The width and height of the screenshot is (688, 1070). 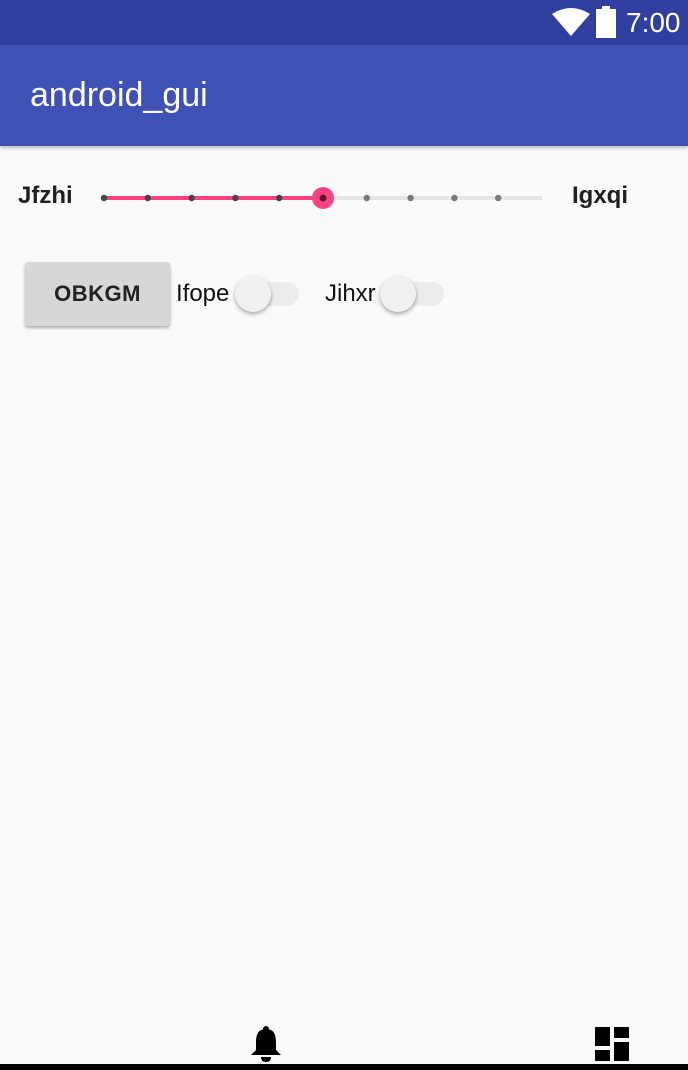 I want to click on slider-thumb-dot, so click(x=323, y=198).